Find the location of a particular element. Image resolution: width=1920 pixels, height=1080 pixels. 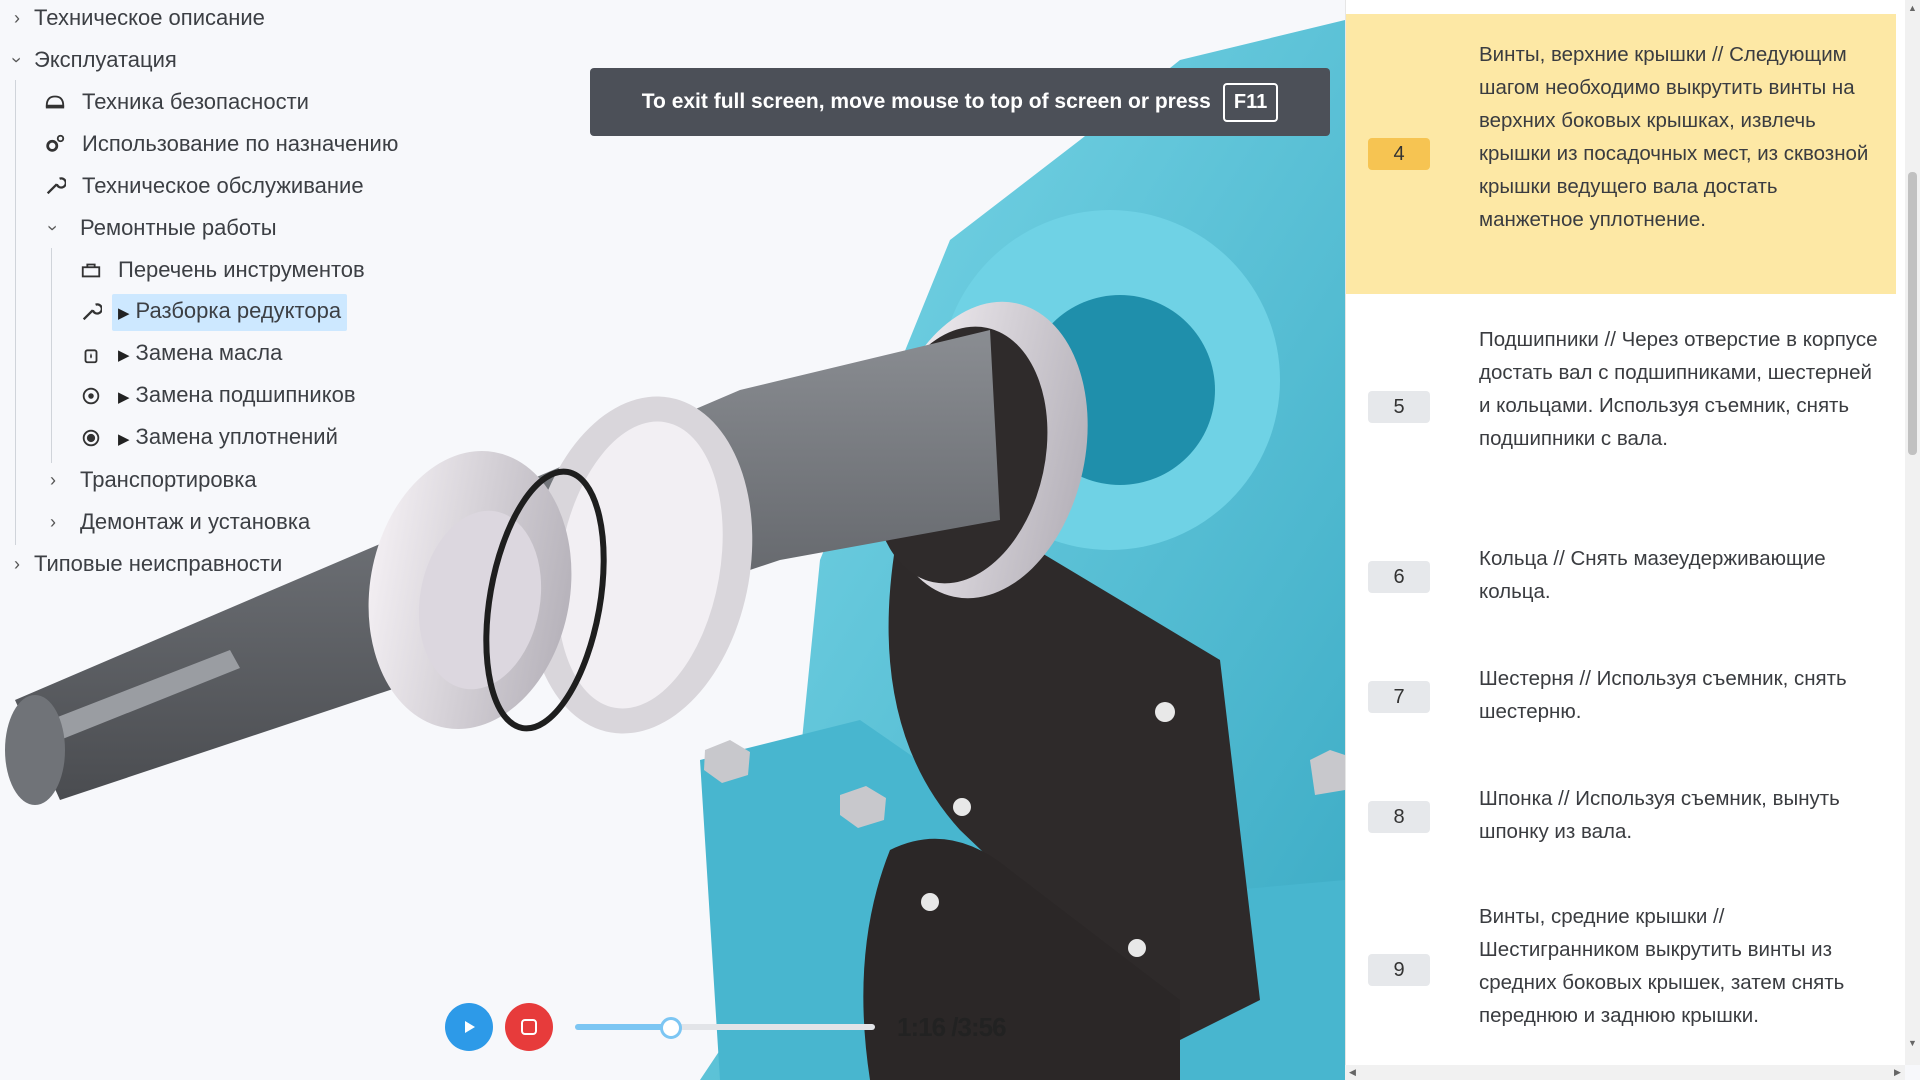

play-button is located at coordinates (469, 1027).